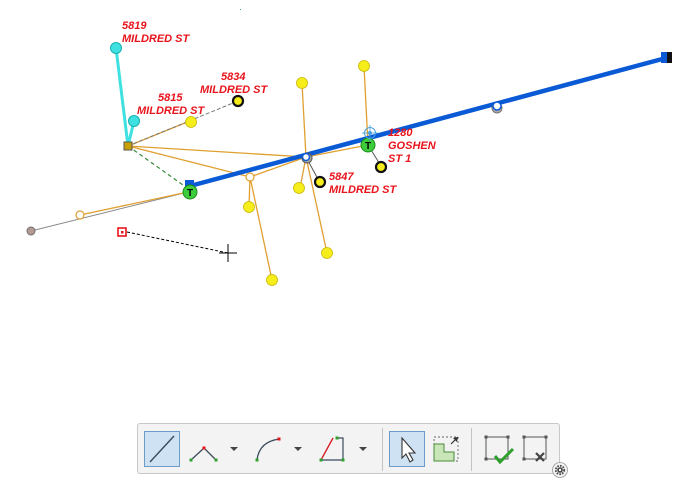  I want to click on selected-line, so click(122, 97).